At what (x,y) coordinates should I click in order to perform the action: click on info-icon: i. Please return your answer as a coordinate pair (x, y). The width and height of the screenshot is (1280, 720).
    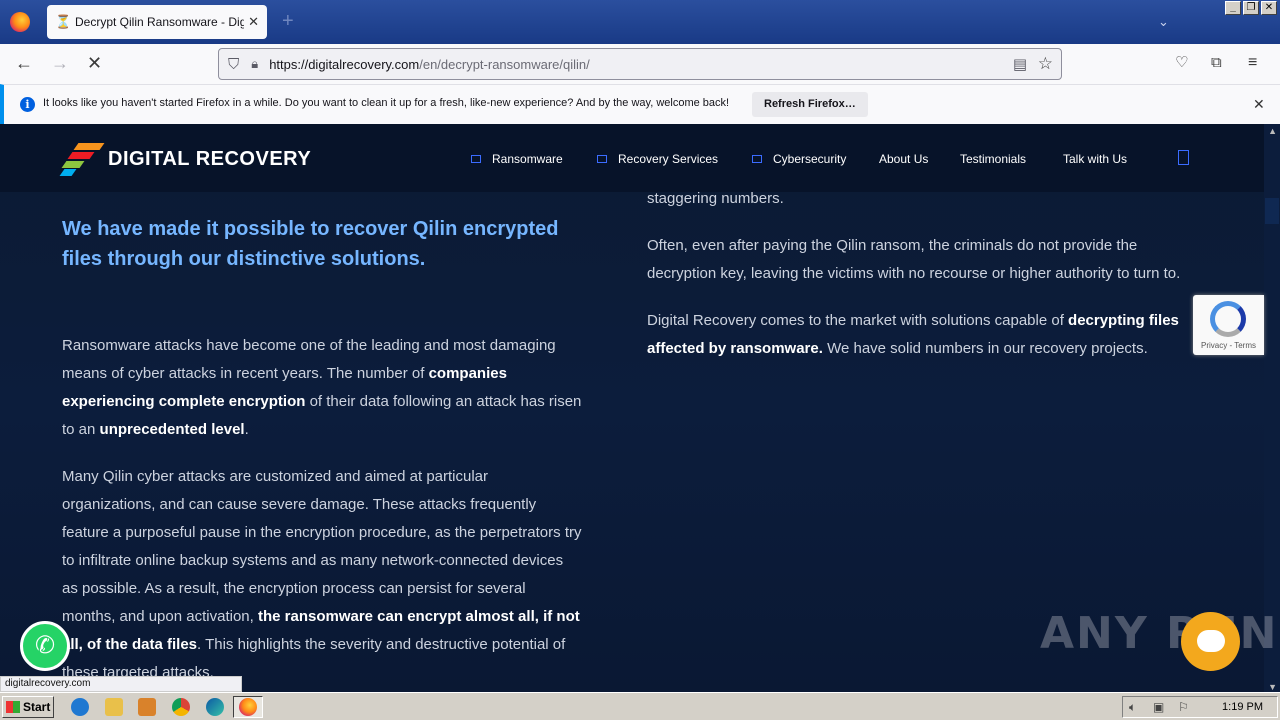
    Looking at the image, I should click on (27, 104).